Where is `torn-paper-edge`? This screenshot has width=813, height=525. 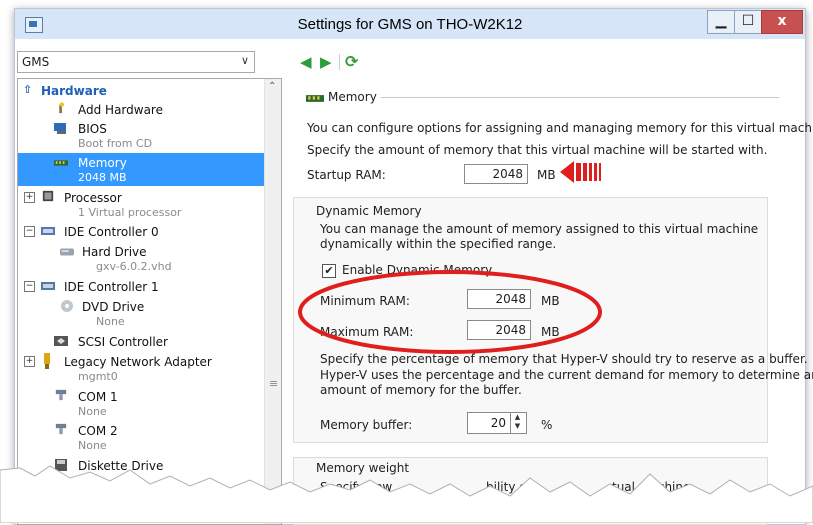 torn-paper-edge is located at coordinates (406, 494).